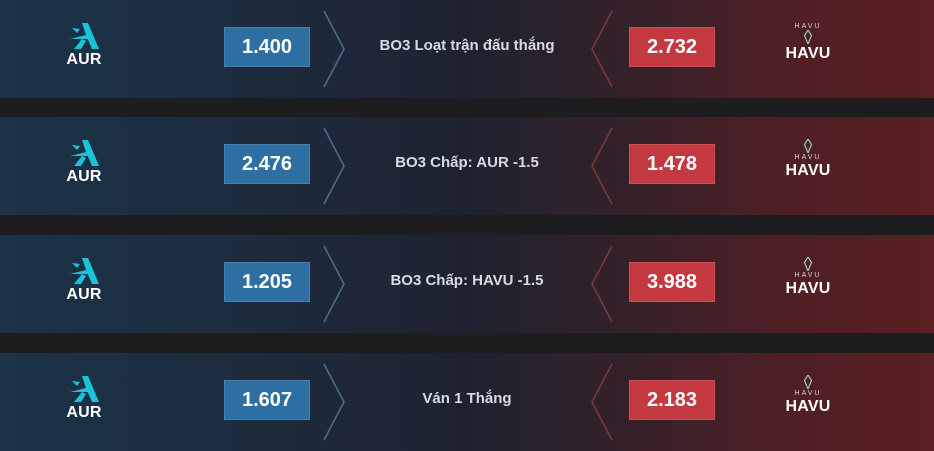 The width and height of the screenshot is (934, 451). Describe the element at coordinates (467, 398) in the screenshot. I see `market-label: Ván 1 Thắng` at that location.